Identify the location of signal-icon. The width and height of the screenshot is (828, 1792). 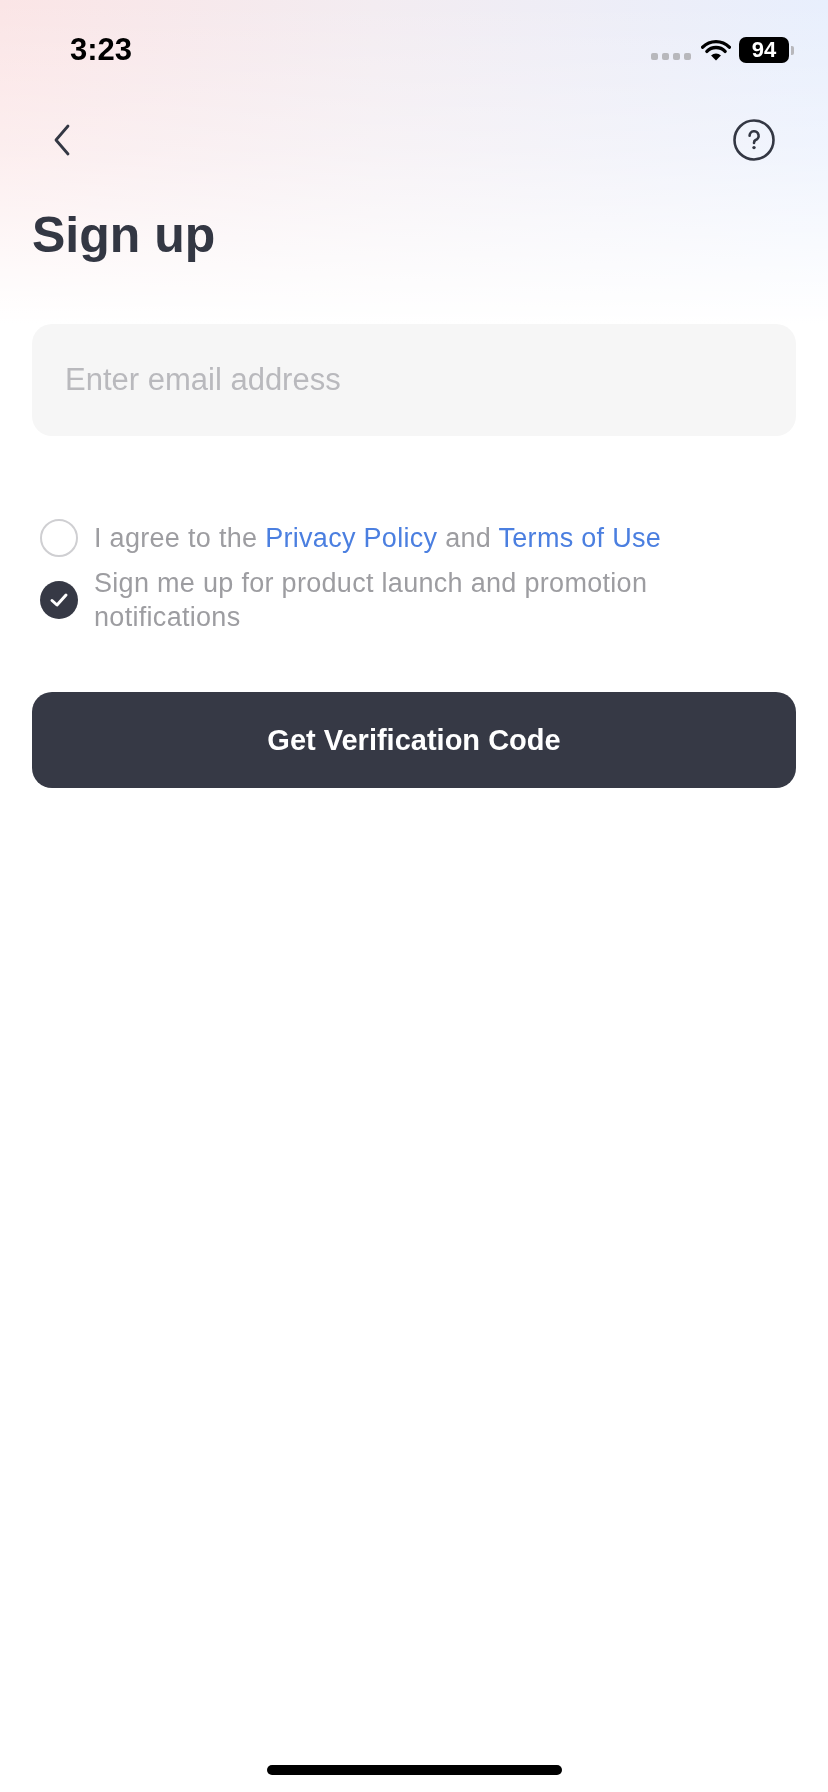
(671, 56).